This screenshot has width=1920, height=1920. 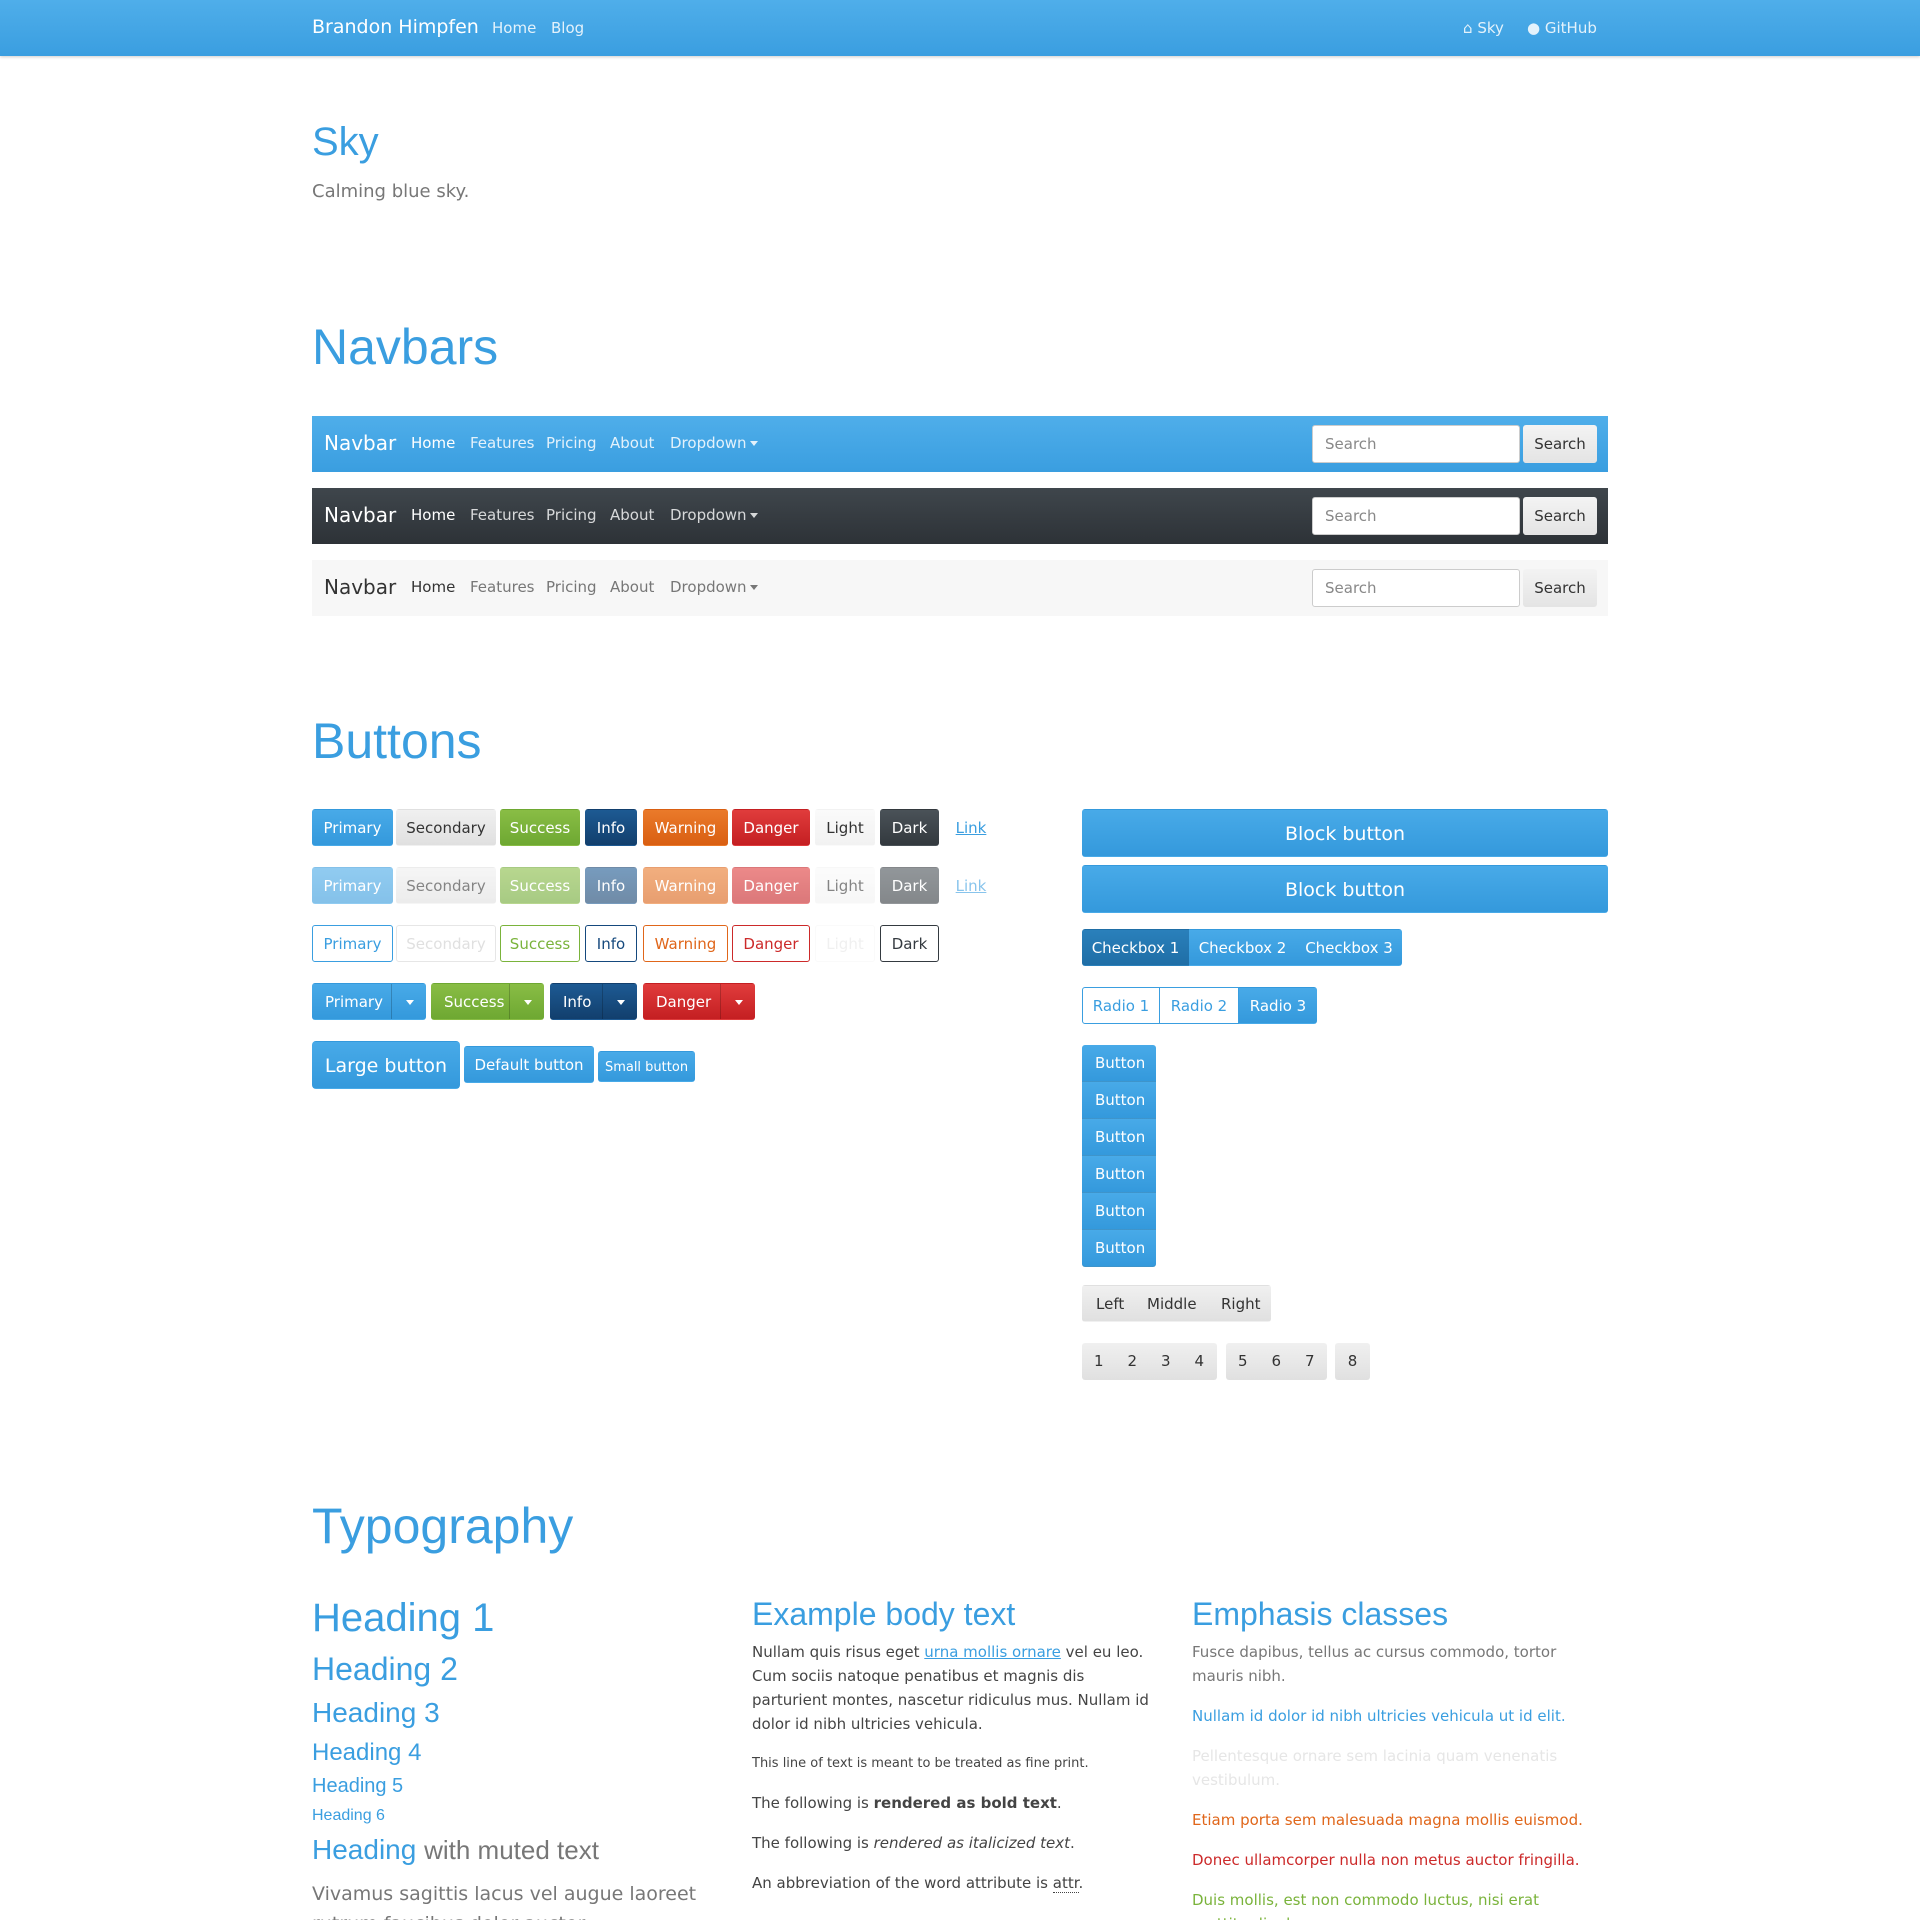 I want to click on page-subtitle: Calming blue sky., so click(x=391, y=191).